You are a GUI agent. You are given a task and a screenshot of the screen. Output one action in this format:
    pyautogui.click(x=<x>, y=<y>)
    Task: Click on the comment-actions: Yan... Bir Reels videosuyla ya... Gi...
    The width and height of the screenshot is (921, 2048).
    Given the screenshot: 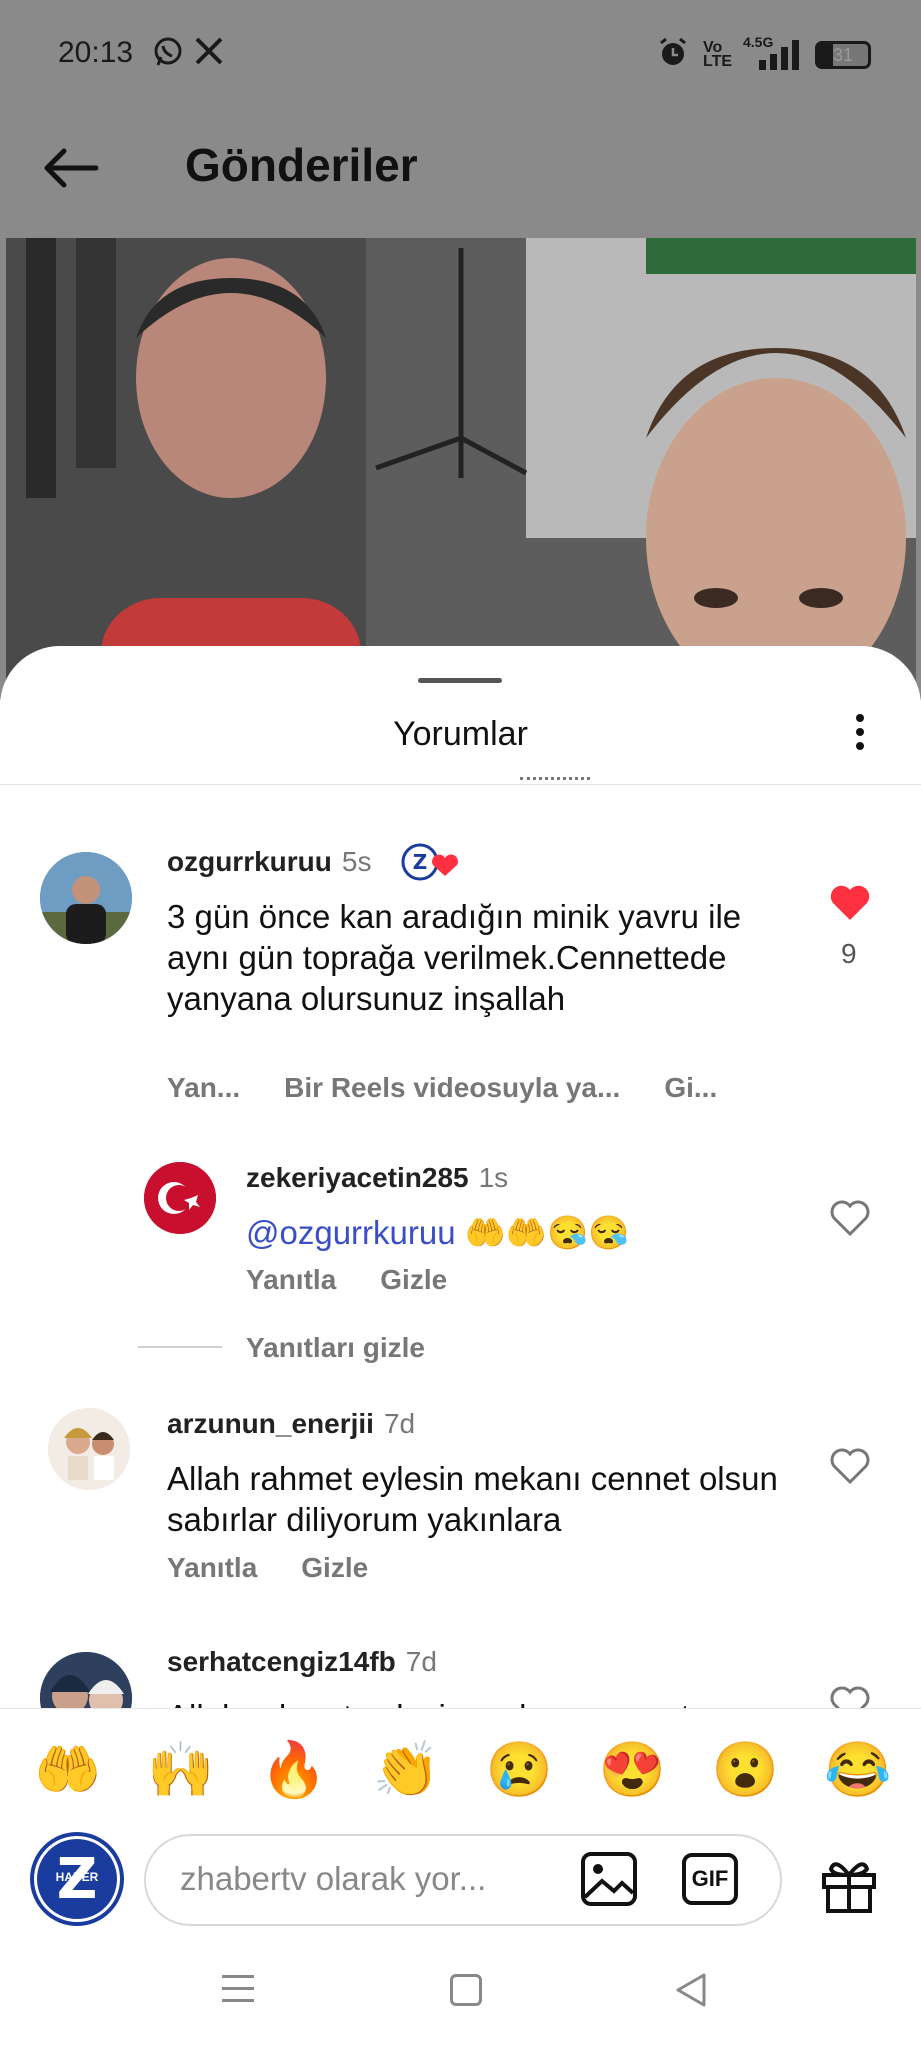 What is the action you would take?
    pyautogui.click(x=442, y=1088)
    